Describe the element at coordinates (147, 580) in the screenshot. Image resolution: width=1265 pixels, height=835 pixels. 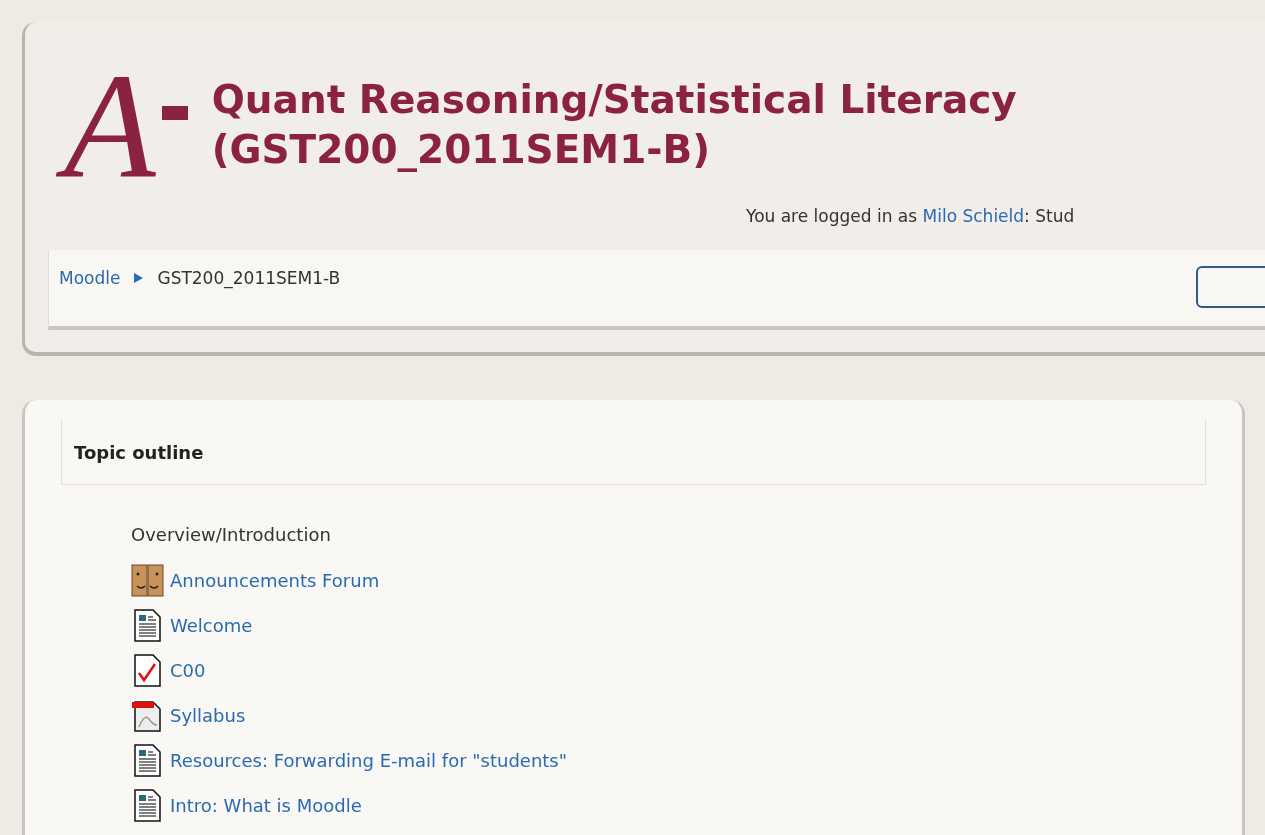
I see `forum-icon` at that location.